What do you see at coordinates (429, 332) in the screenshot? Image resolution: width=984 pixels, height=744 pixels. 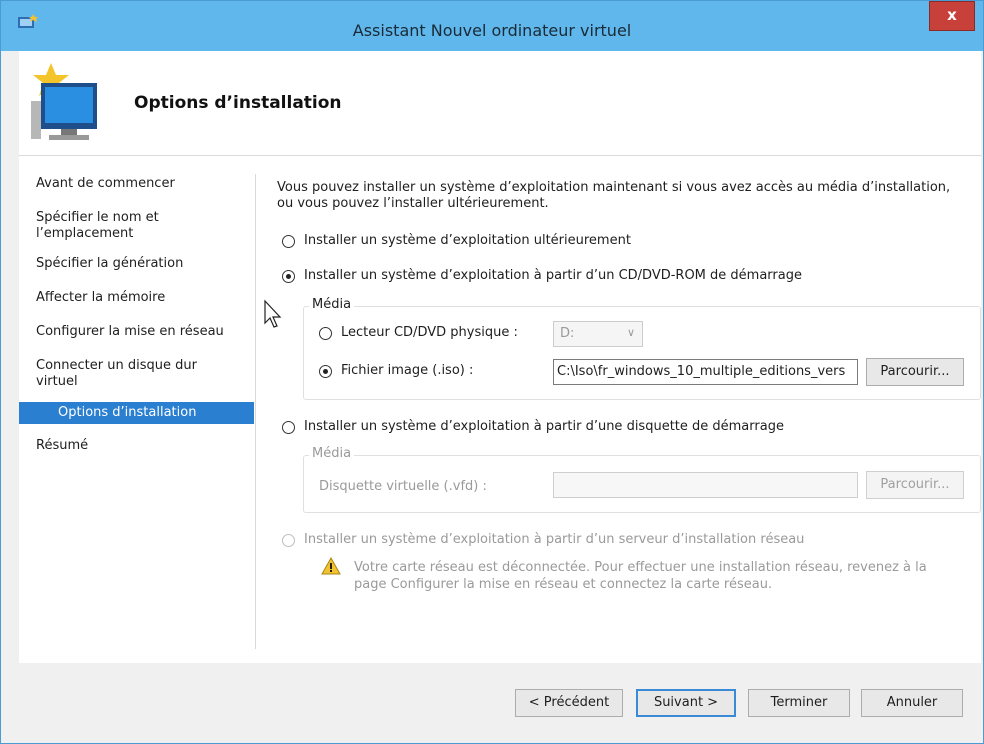 I see `physical-drive-label: Lecteur CD/DVD physique :` at bounding box center [429, 332].